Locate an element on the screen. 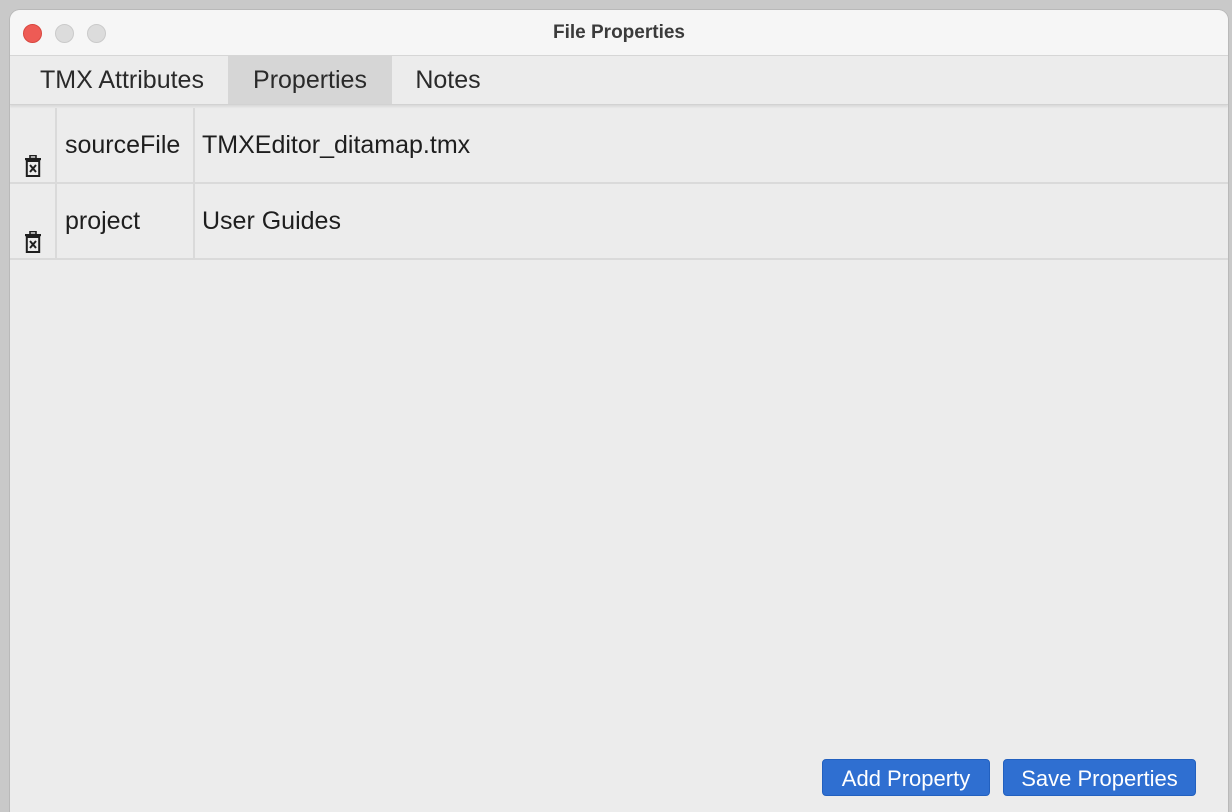 Image resolution: width=1232 pixels, height=812 pixels. property-value: TMXEditor_ditamap.tmx is located at coordinates (711, 145).